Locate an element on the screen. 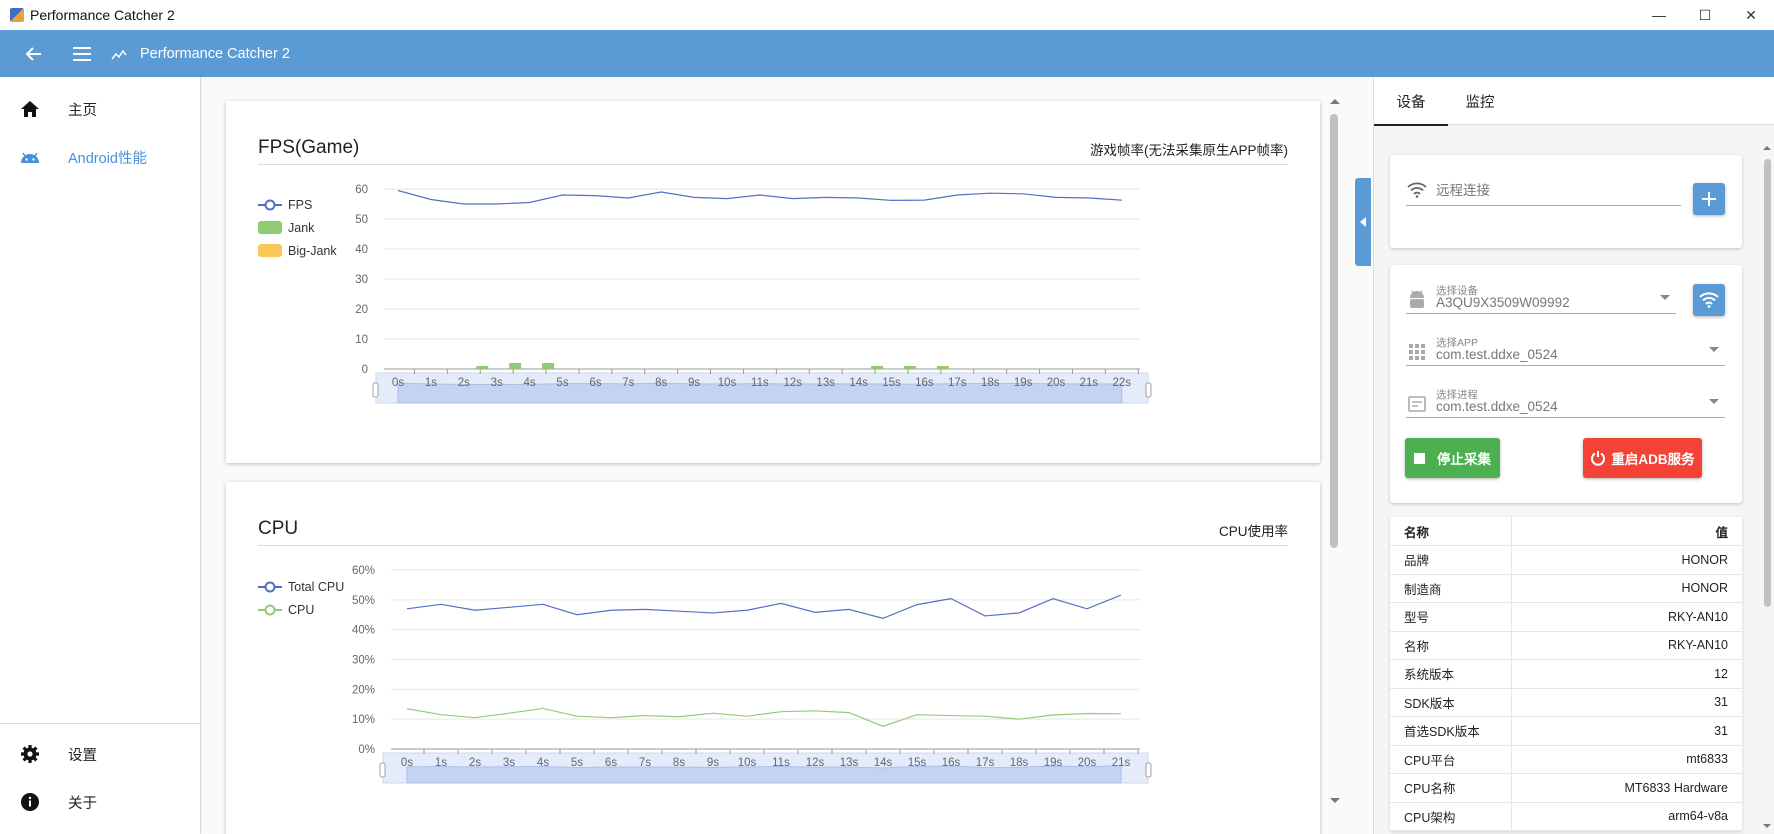 This screenshot has width=1774, height=834. series-line-total-cpu is located at coordinates (764, 606).